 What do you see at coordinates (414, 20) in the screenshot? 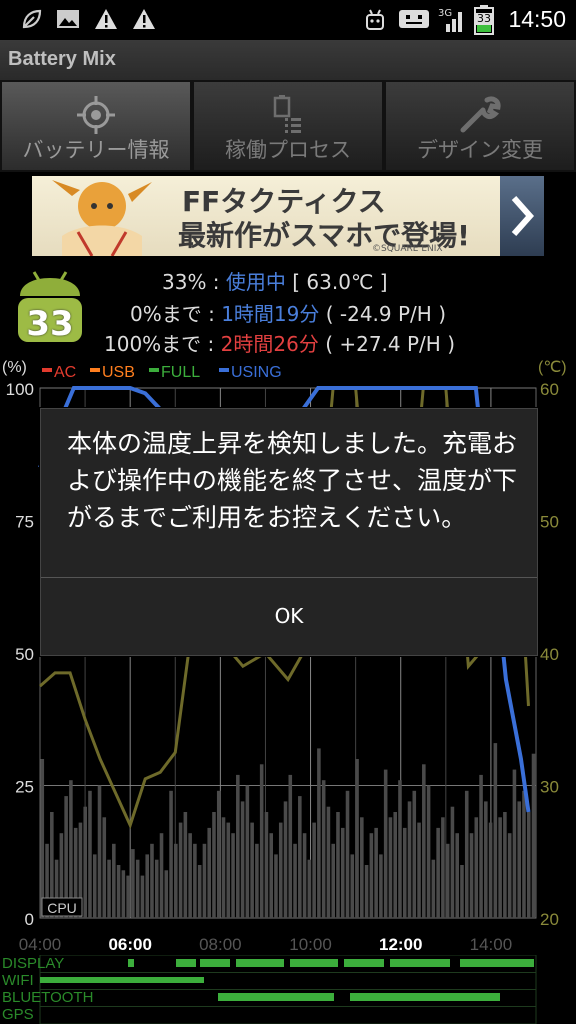
I see `usb-icon` at bounding box center [414, 20].